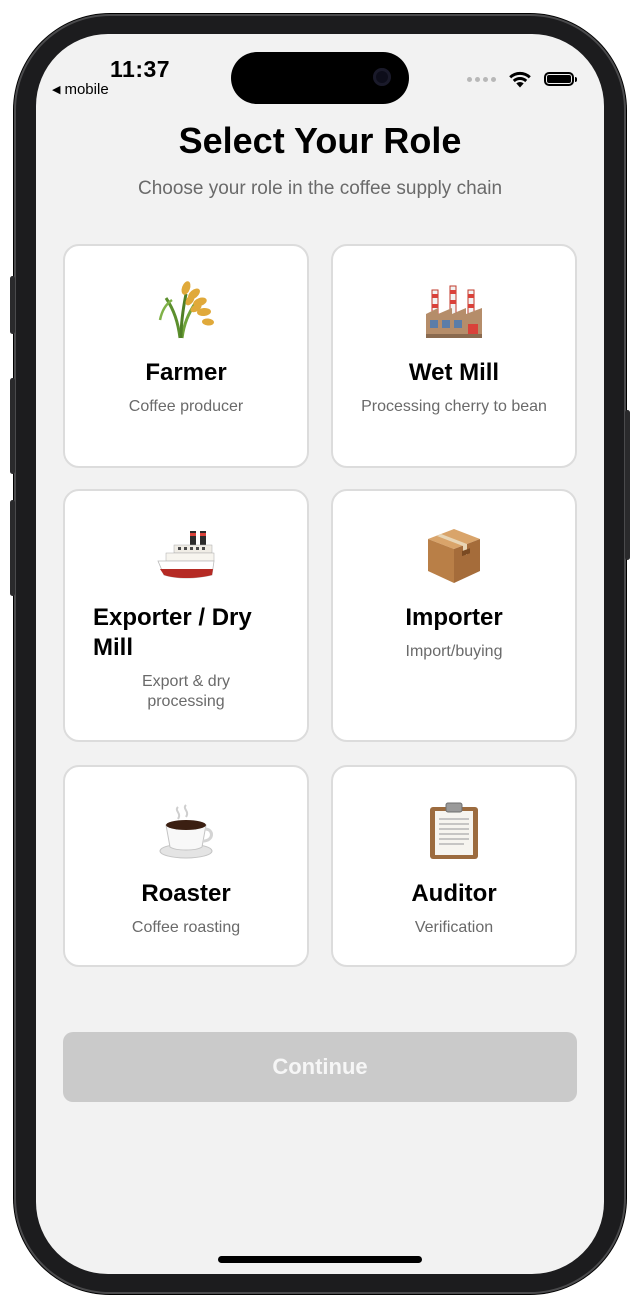 The height and width of the screenshot is (1308, 640). Describe the element at coordinates (320, 1259) in the screenshot. I see `home-indicator` at that location.